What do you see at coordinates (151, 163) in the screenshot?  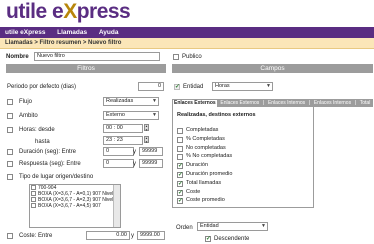 I see `respuesta-max-input: 99999` at bounding box center [151, 163].